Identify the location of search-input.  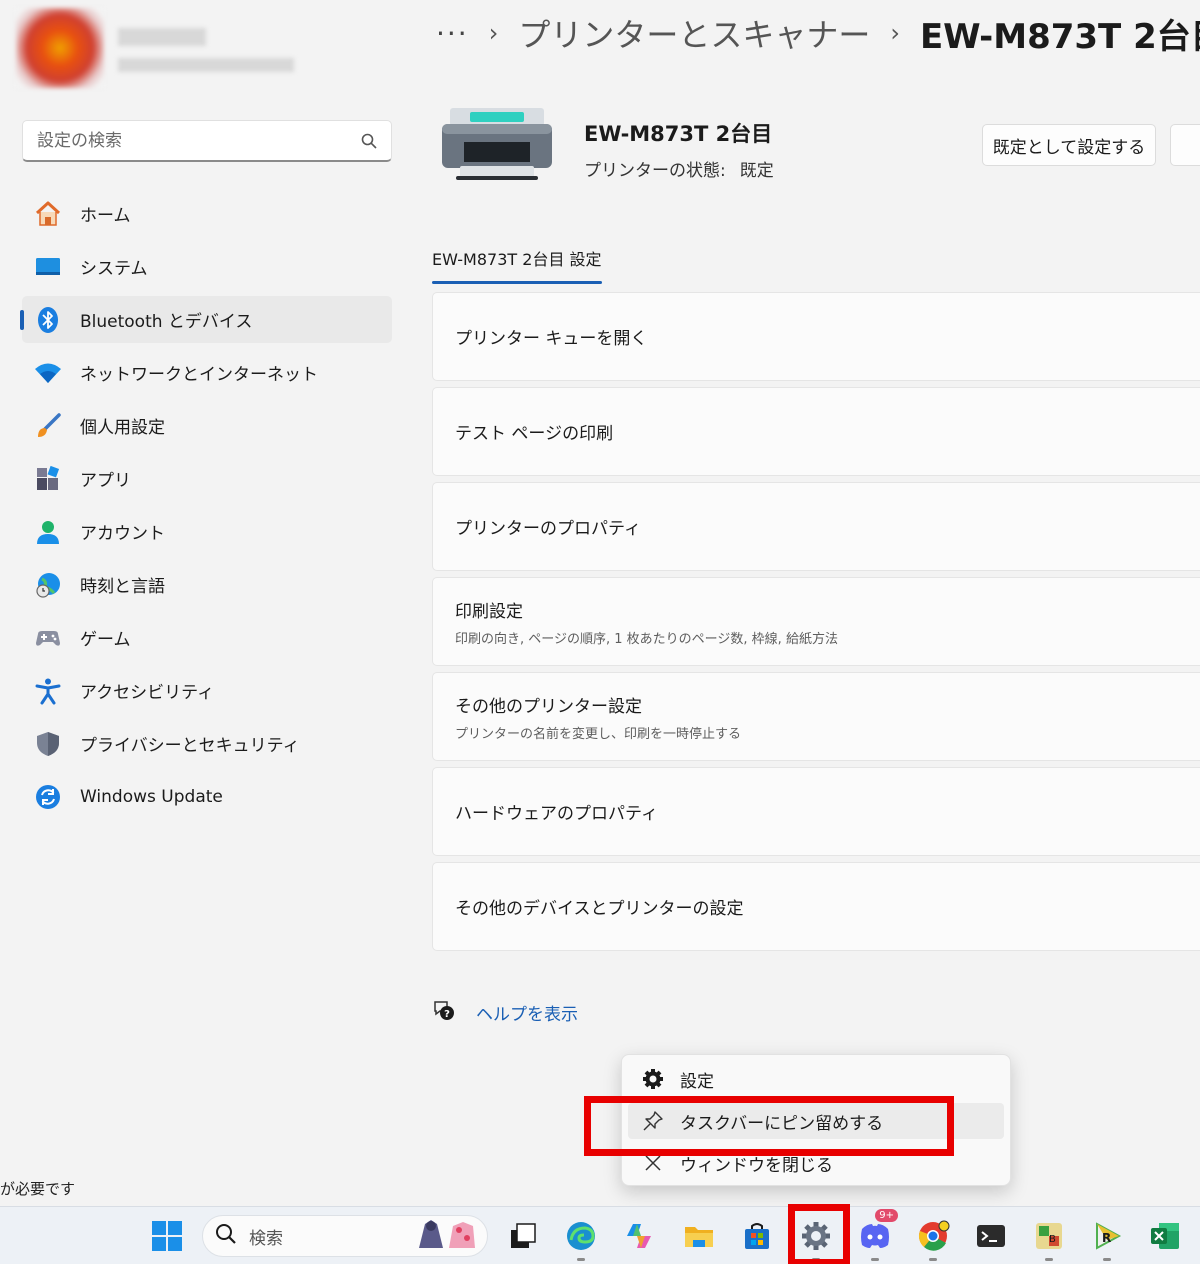
(199, 140).